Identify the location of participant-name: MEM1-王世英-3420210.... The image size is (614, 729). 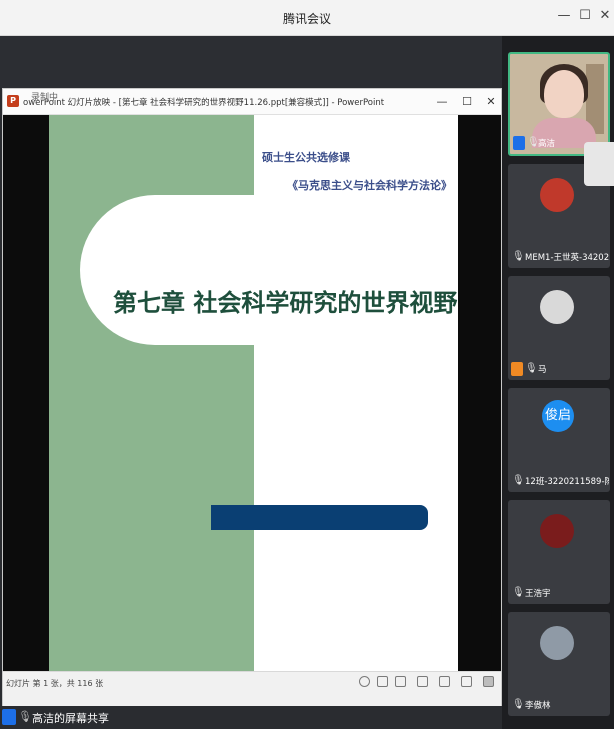
(567, 258).